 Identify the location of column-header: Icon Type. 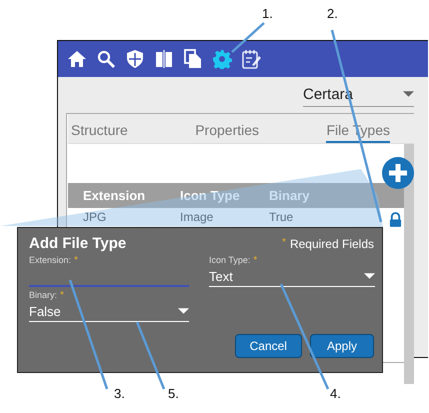
(210, 195).